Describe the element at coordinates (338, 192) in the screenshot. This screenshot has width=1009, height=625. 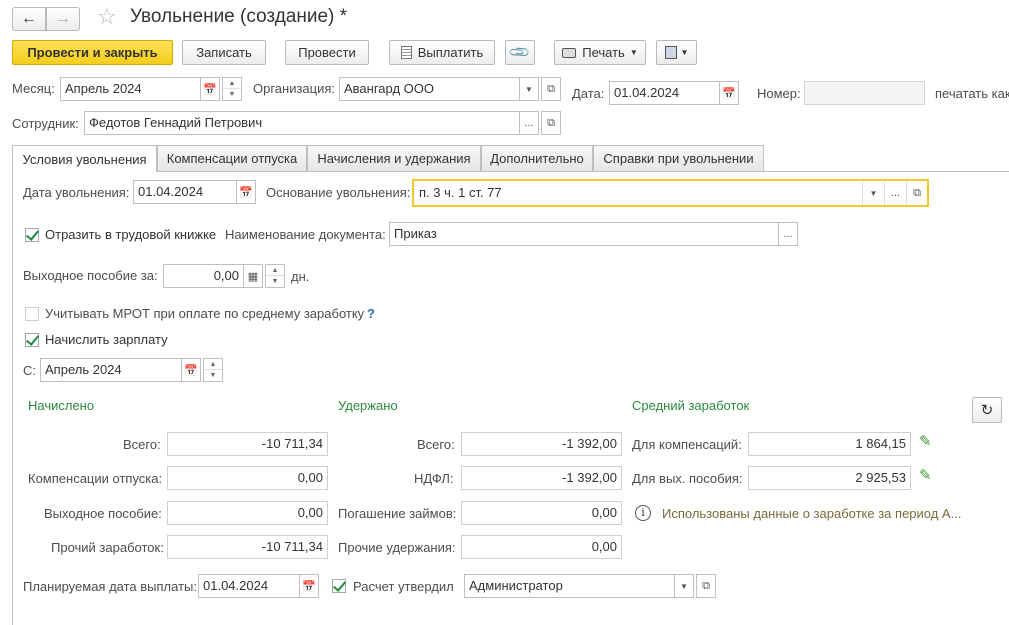
I see `dismissal-reason-label: Основание увольнения:` at that location.